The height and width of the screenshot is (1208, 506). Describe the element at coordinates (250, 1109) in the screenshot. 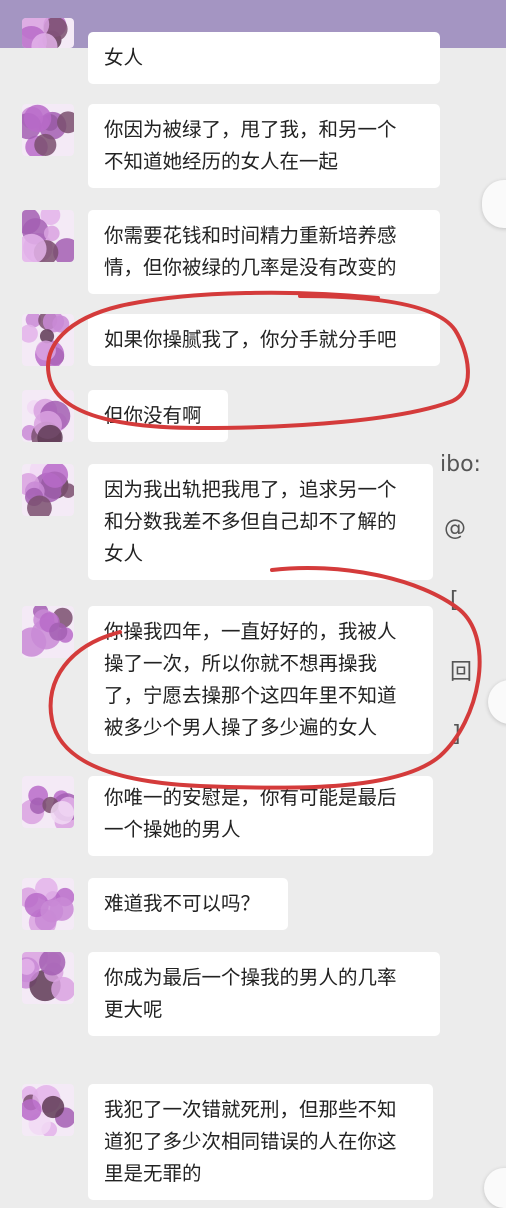

I see `message-line: 我犯了一次错就死刑，但那些不知` at that location.